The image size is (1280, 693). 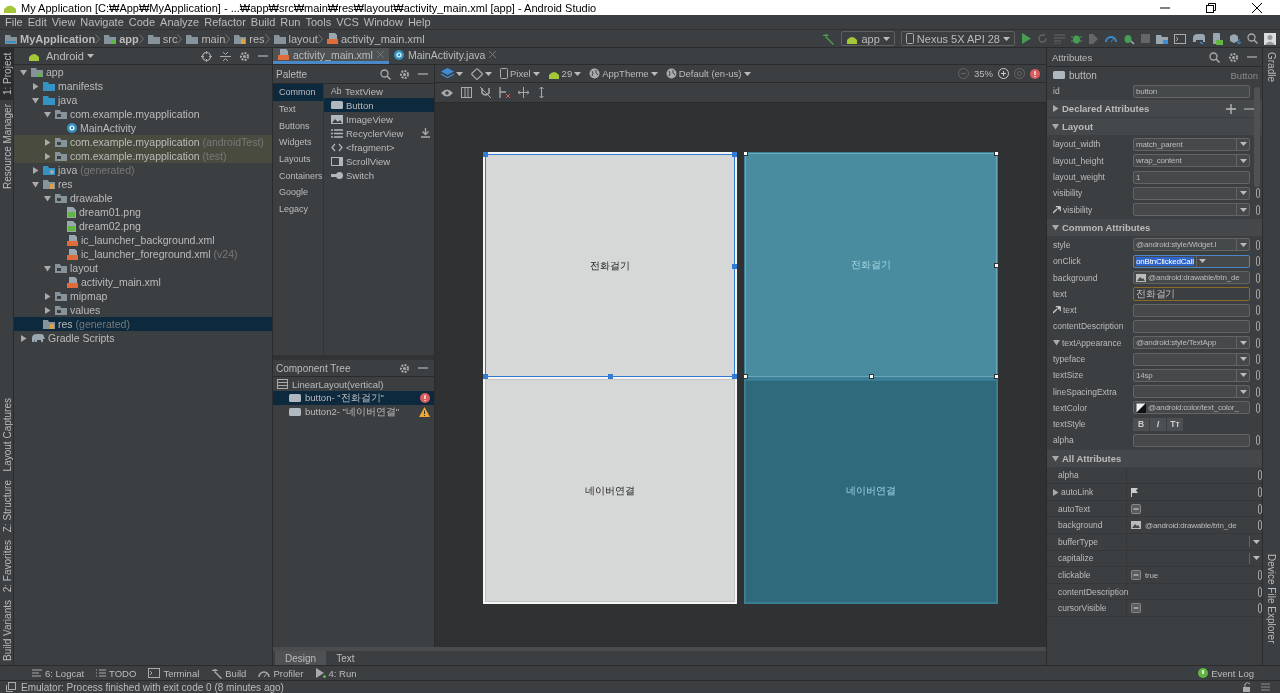 I want to click on breadcrumb-item: src, so click(x=170, y=38).